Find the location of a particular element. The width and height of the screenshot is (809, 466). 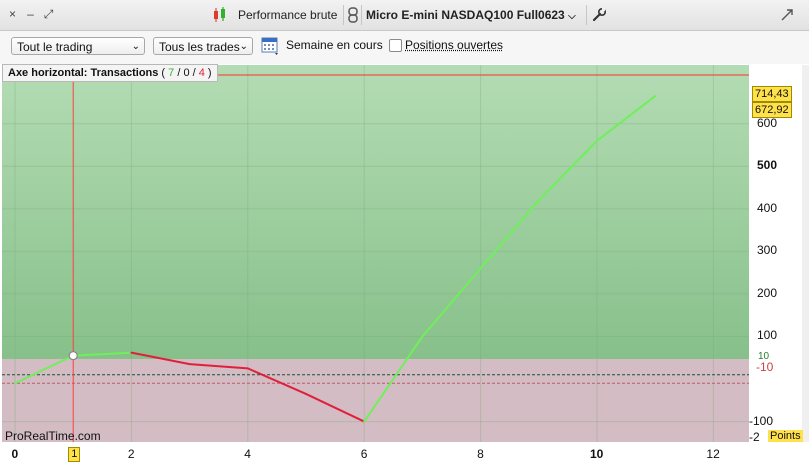

close-icon: × is located at coordinates (12, 14).